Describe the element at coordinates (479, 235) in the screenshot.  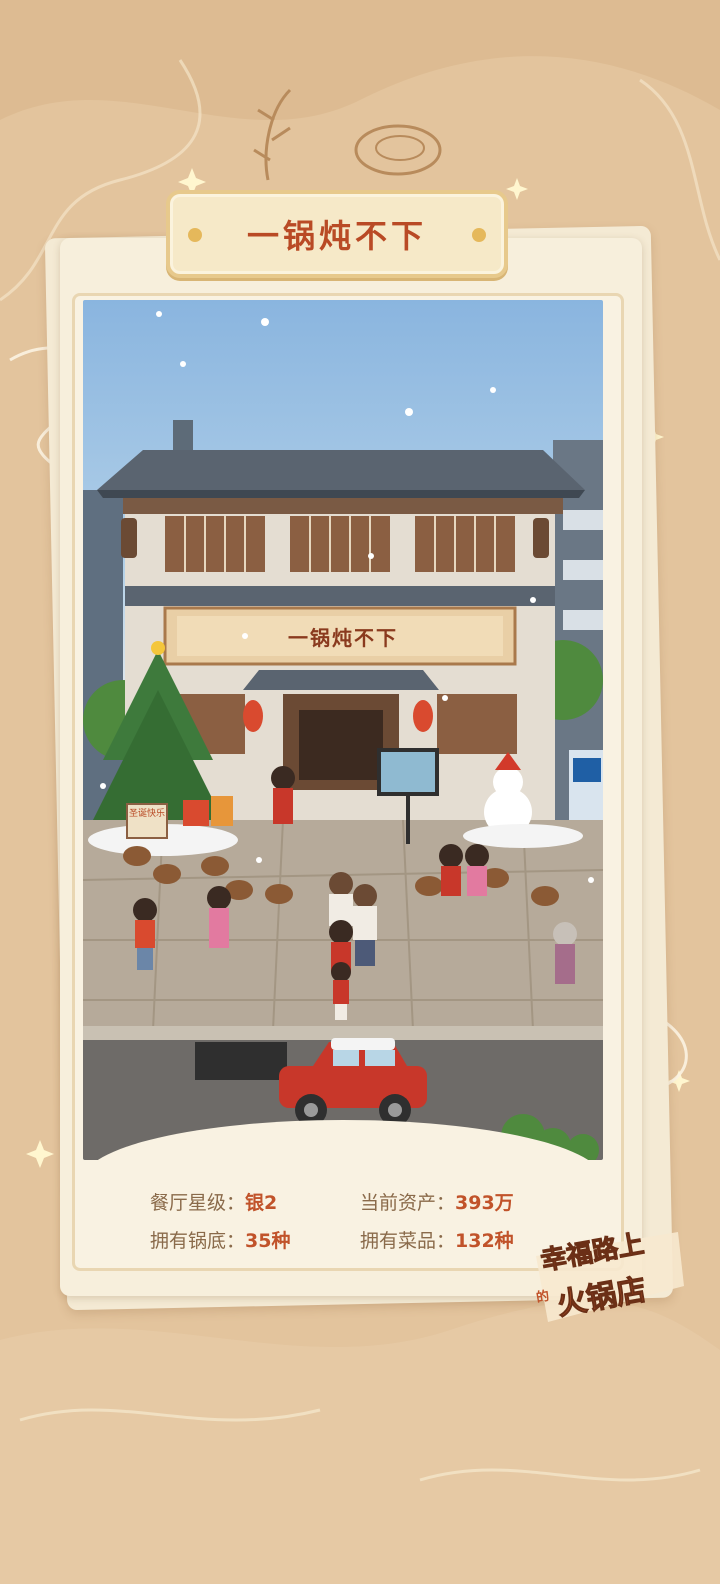
I see `title-dot-right` at that location.